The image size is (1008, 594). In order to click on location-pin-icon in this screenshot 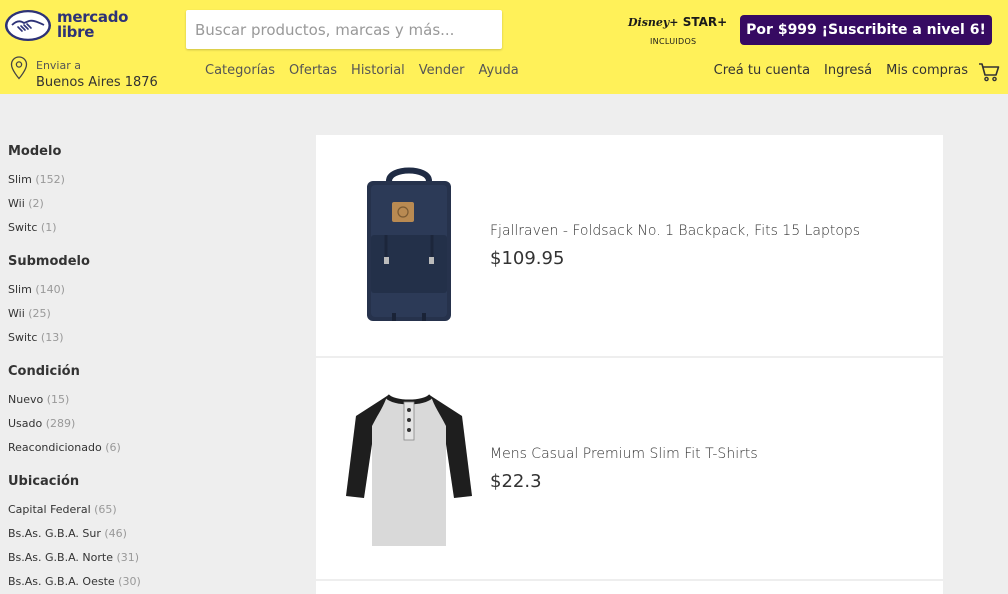, I will do `click(19, 68)`.